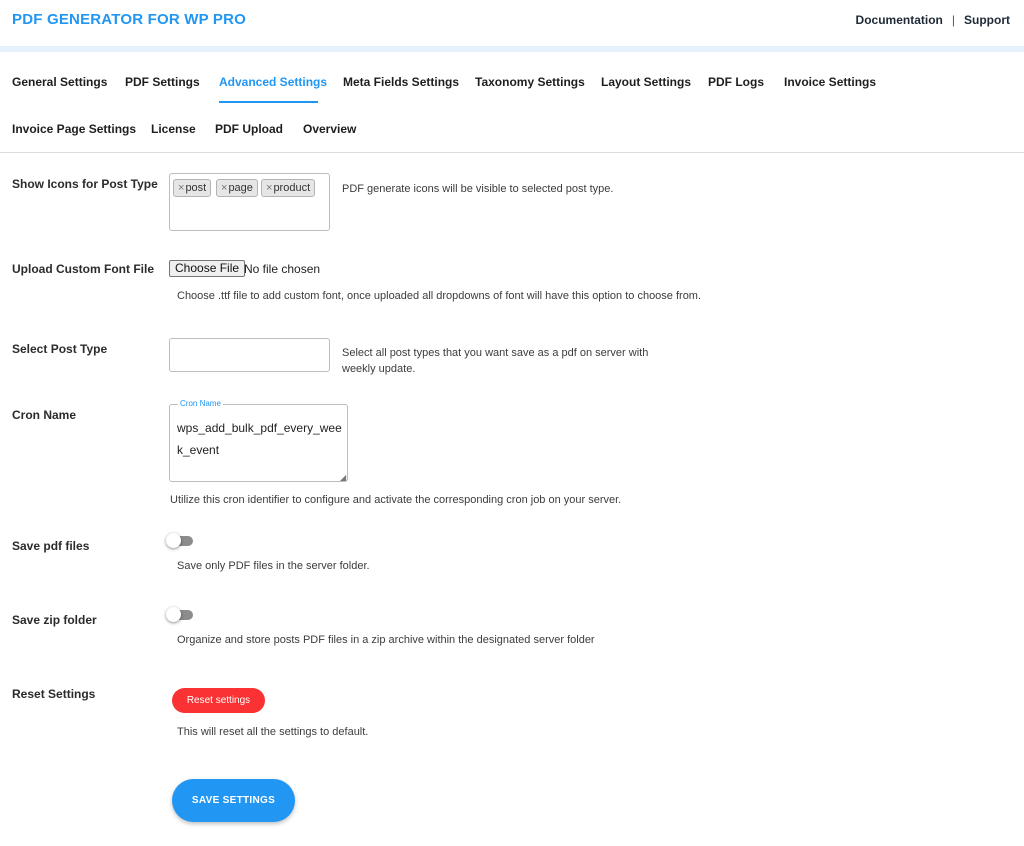 The image size is (1024, 846). I want to click on post-type-multiselect: ×post ×page ×product, so click(249, 202).